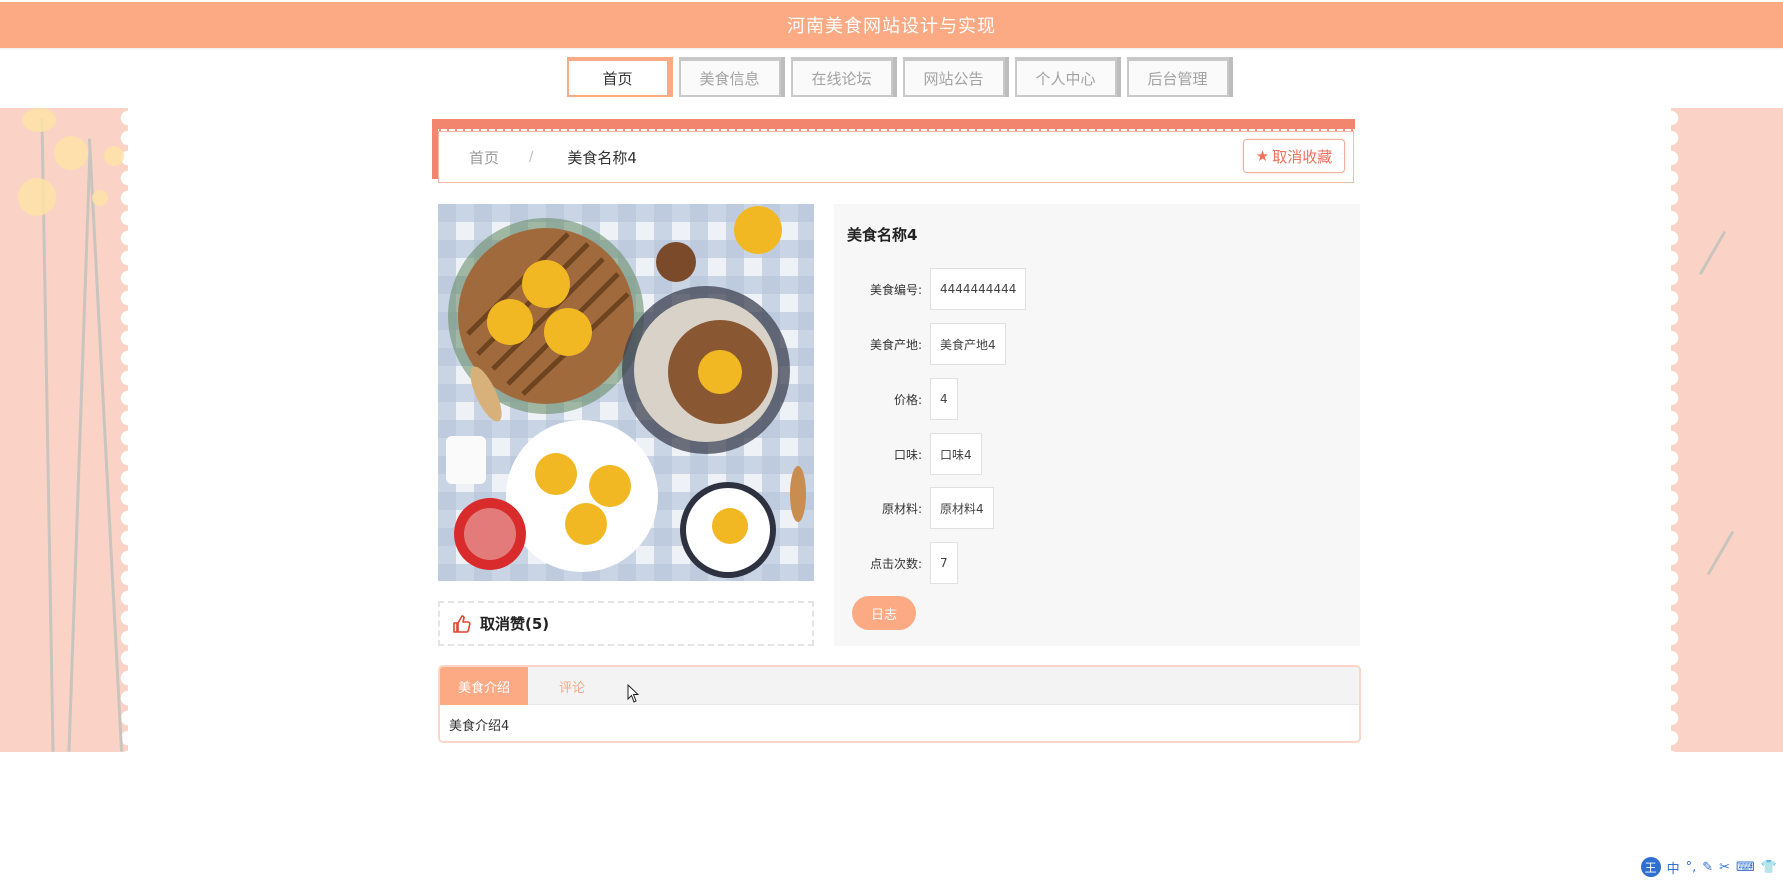 Image resolution: width=1783 pixels, height=880 pixels. Describe the element at coordinates (978, 289) in the screenshot. I see `field-value: 4444444444` at that location.